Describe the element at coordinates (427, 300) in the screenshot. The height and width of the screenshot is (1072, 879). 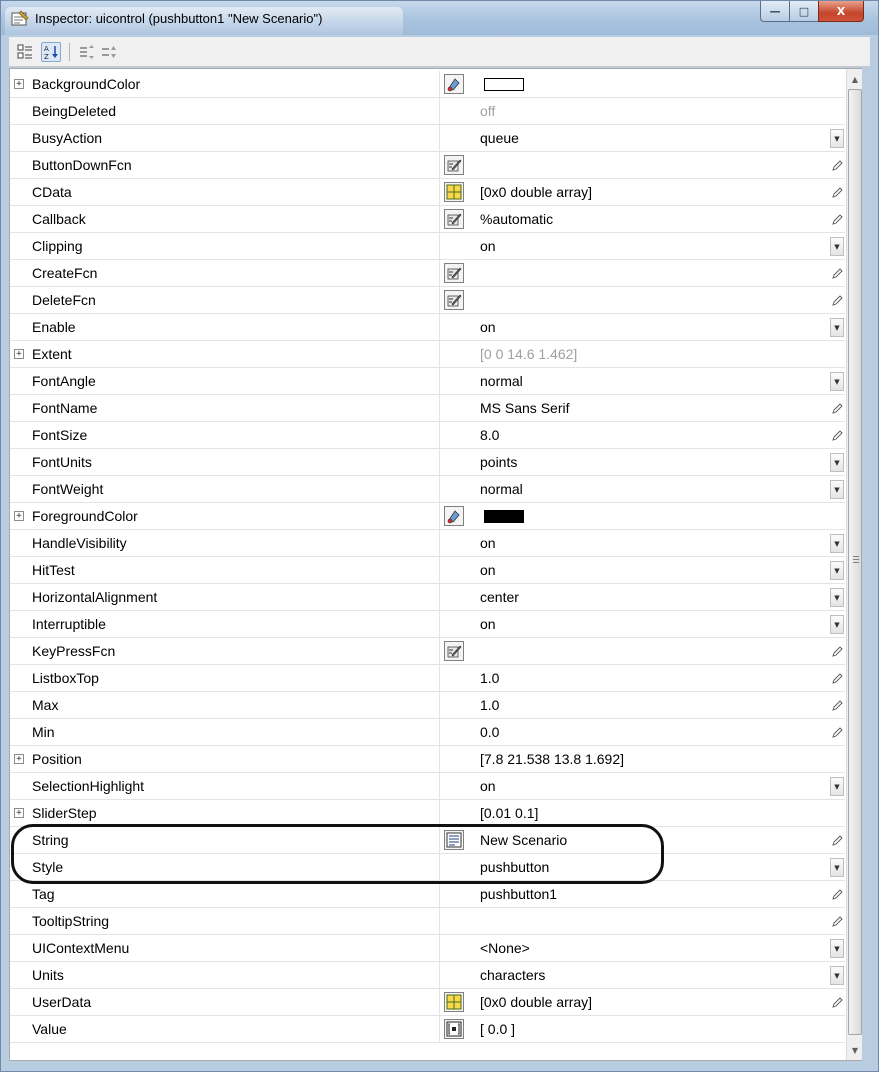
I see `property-row-deletefcn: DeleteFcn` at that location.